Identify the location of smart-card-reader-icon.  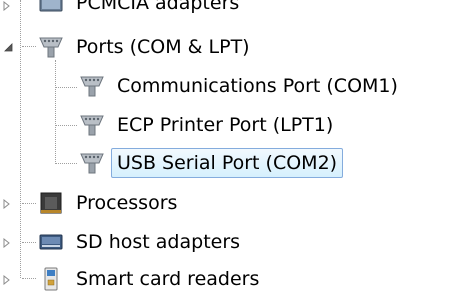
(51, 279).